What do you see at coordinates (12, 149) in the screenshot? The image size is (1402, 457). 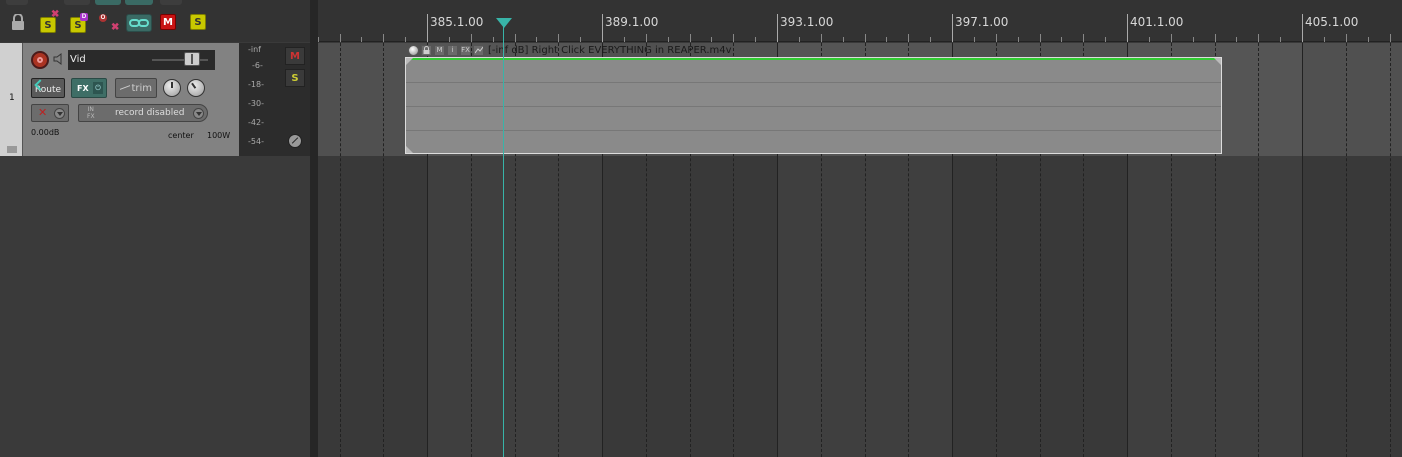 I see `envelope-icon` at bounding box center [12, 149].